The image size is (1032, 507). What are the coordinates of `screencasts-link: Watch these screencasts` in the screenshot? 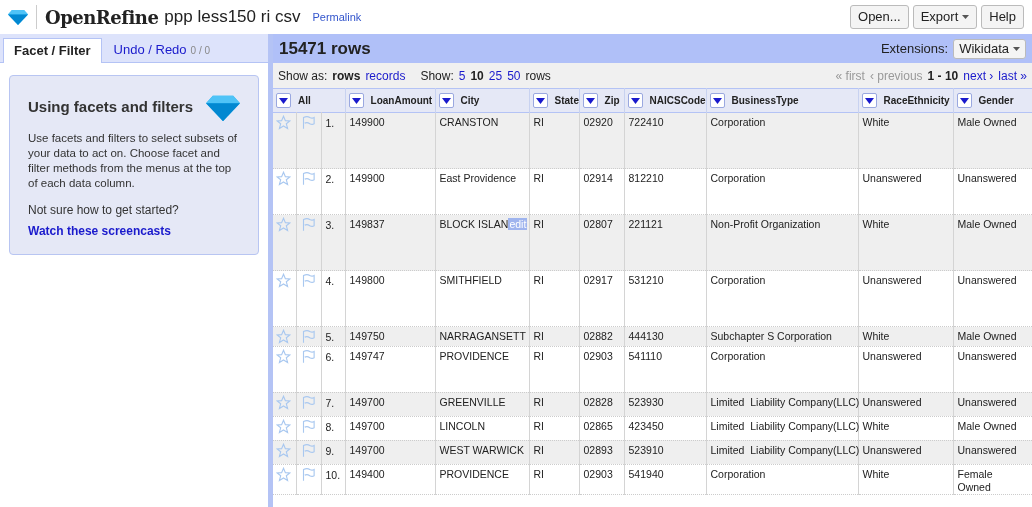 It's located at (99, 231).